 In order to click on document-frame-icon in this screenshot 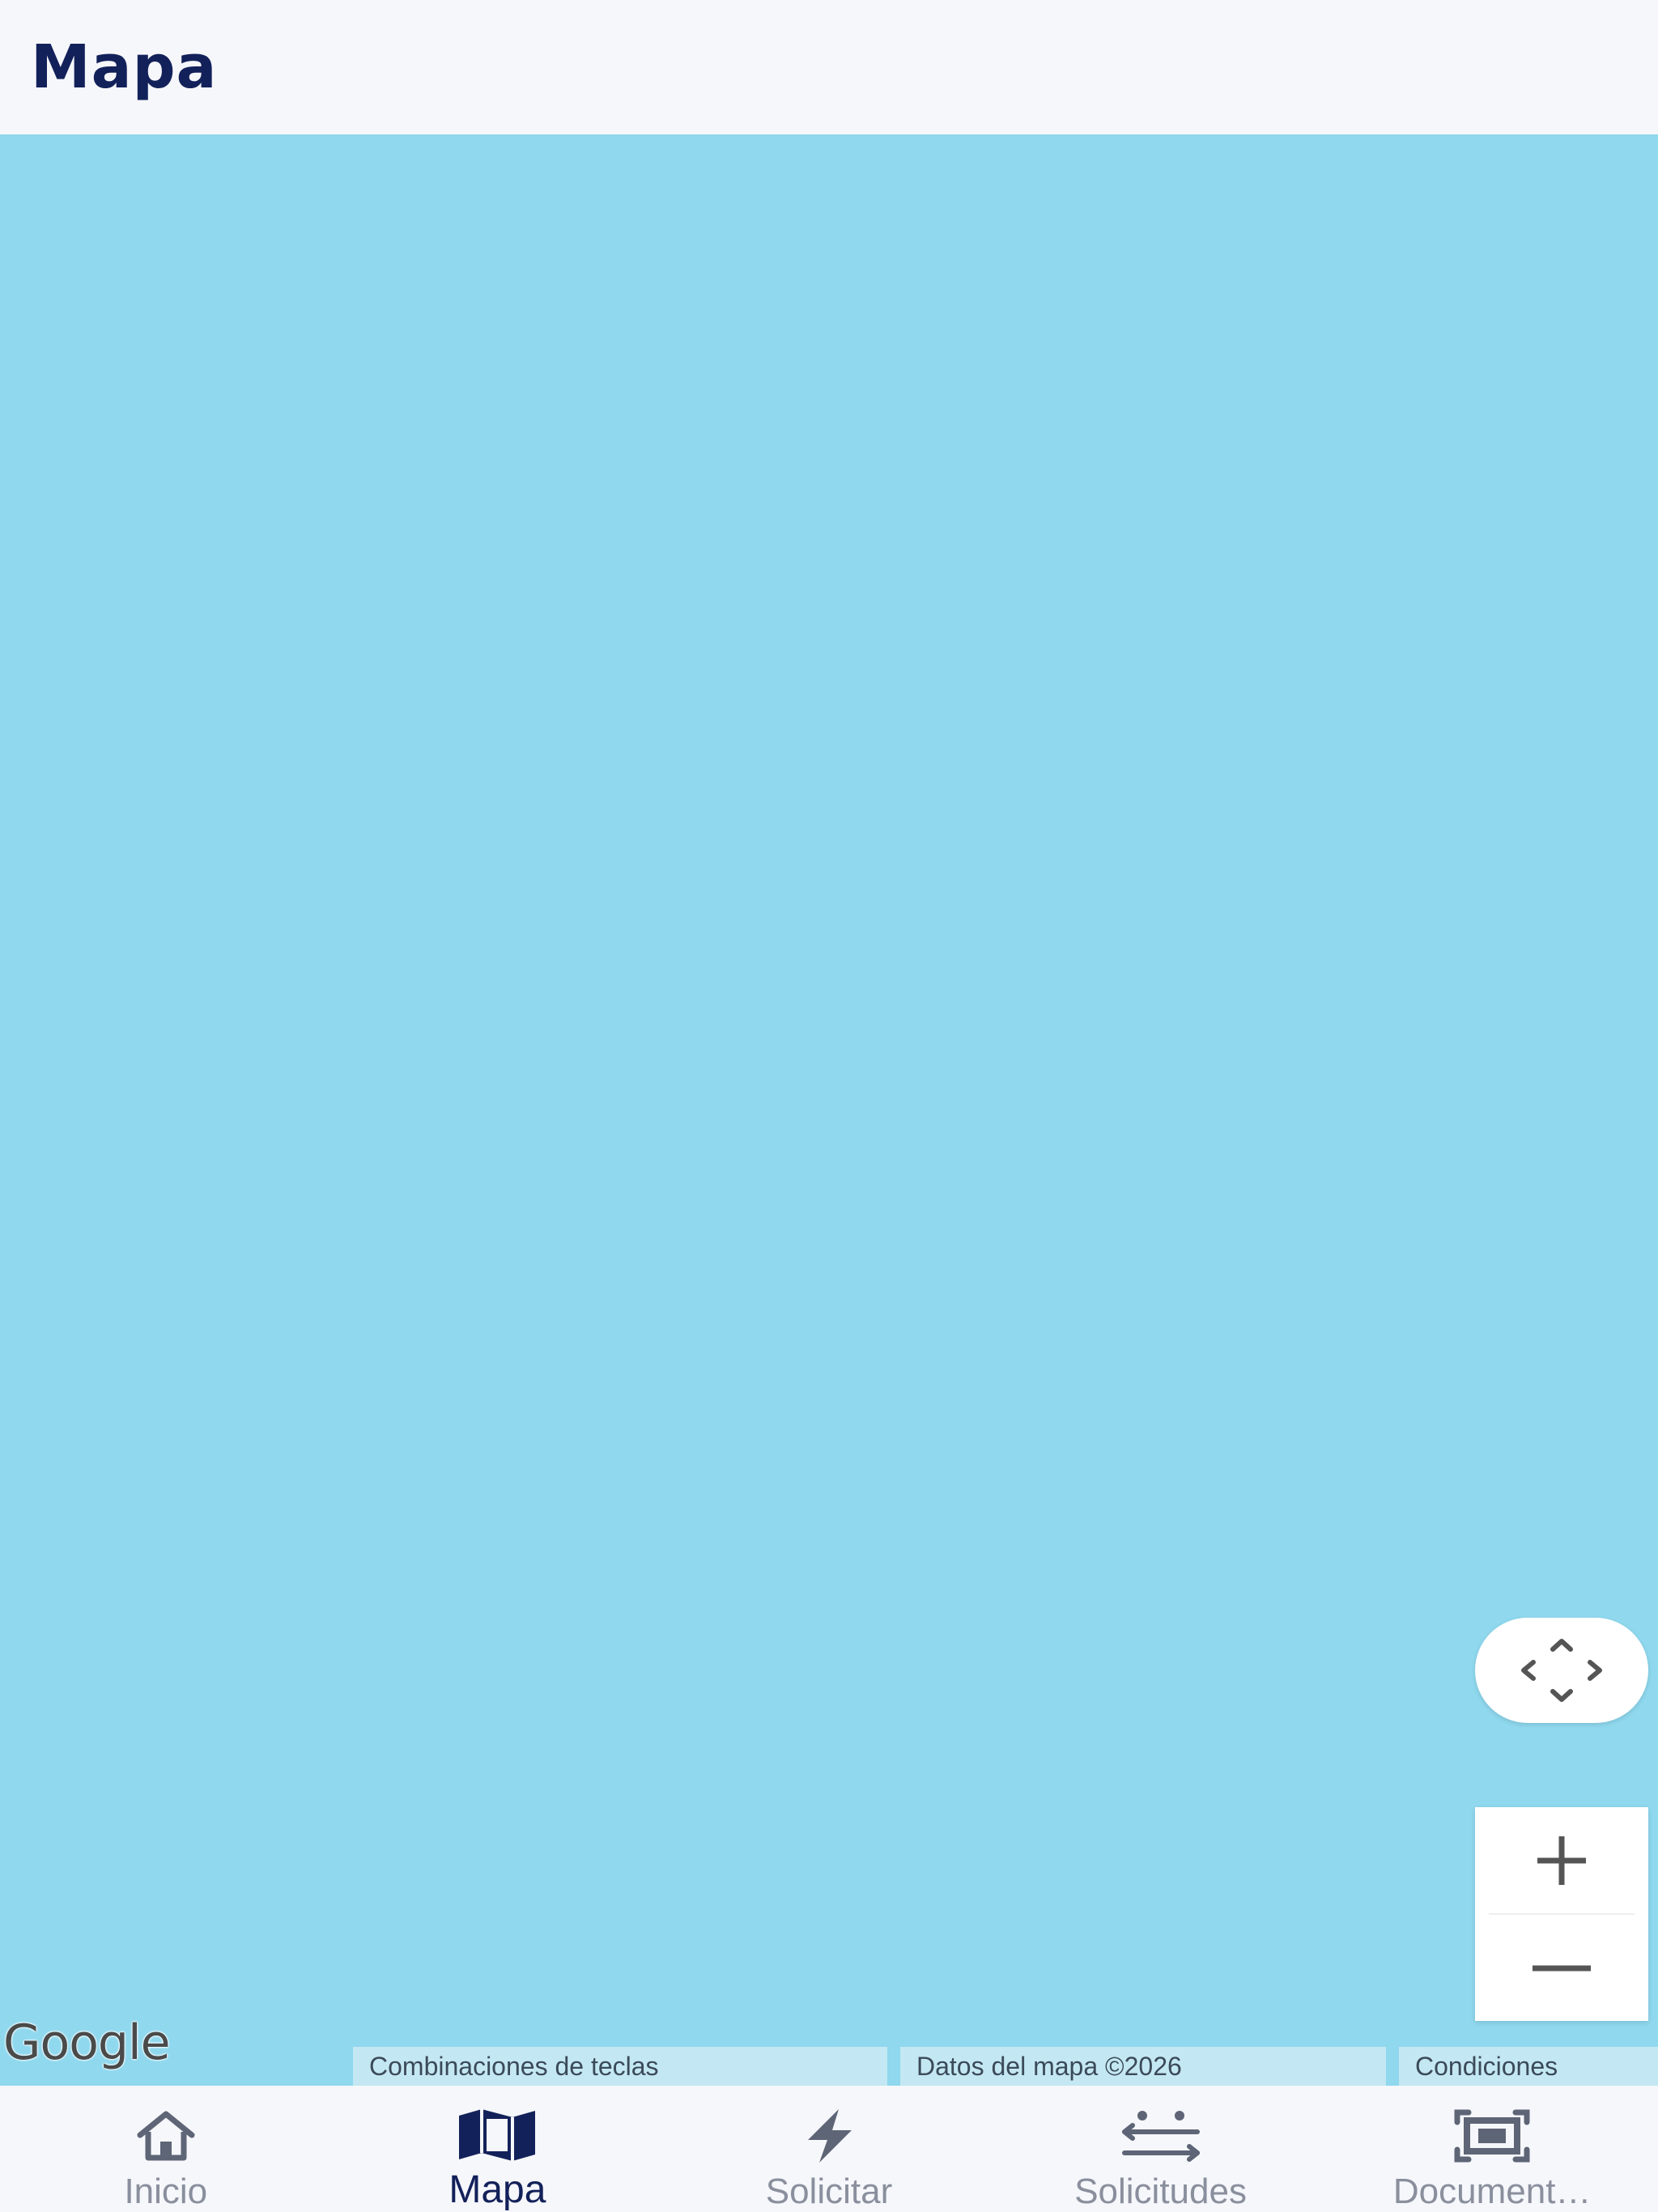, I will do `click(1492, 2136)`.